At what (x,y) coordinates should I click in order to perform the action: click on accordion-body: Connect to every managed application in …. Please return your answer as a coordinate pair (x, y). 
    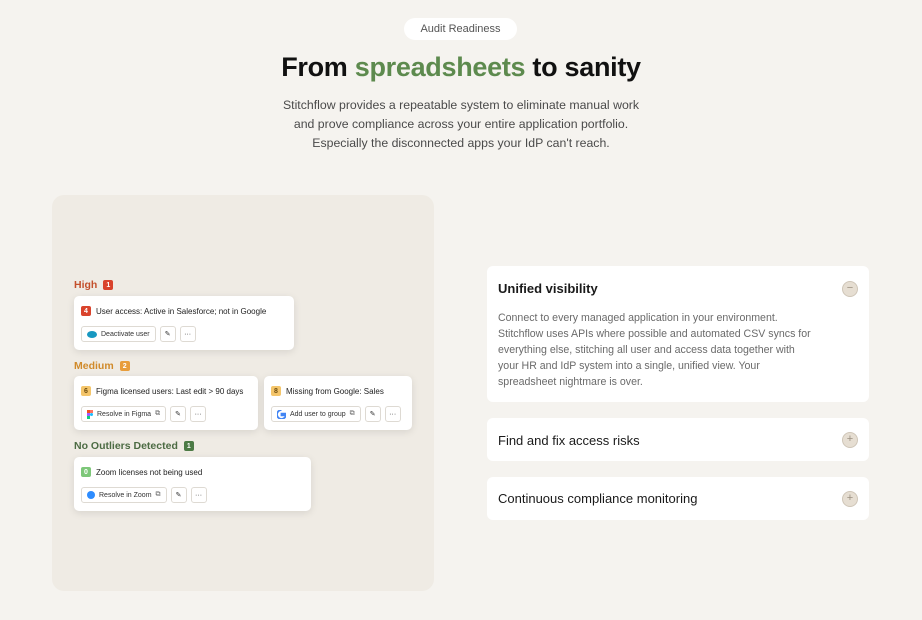
    Looking at the image, I should click on (670, 350).